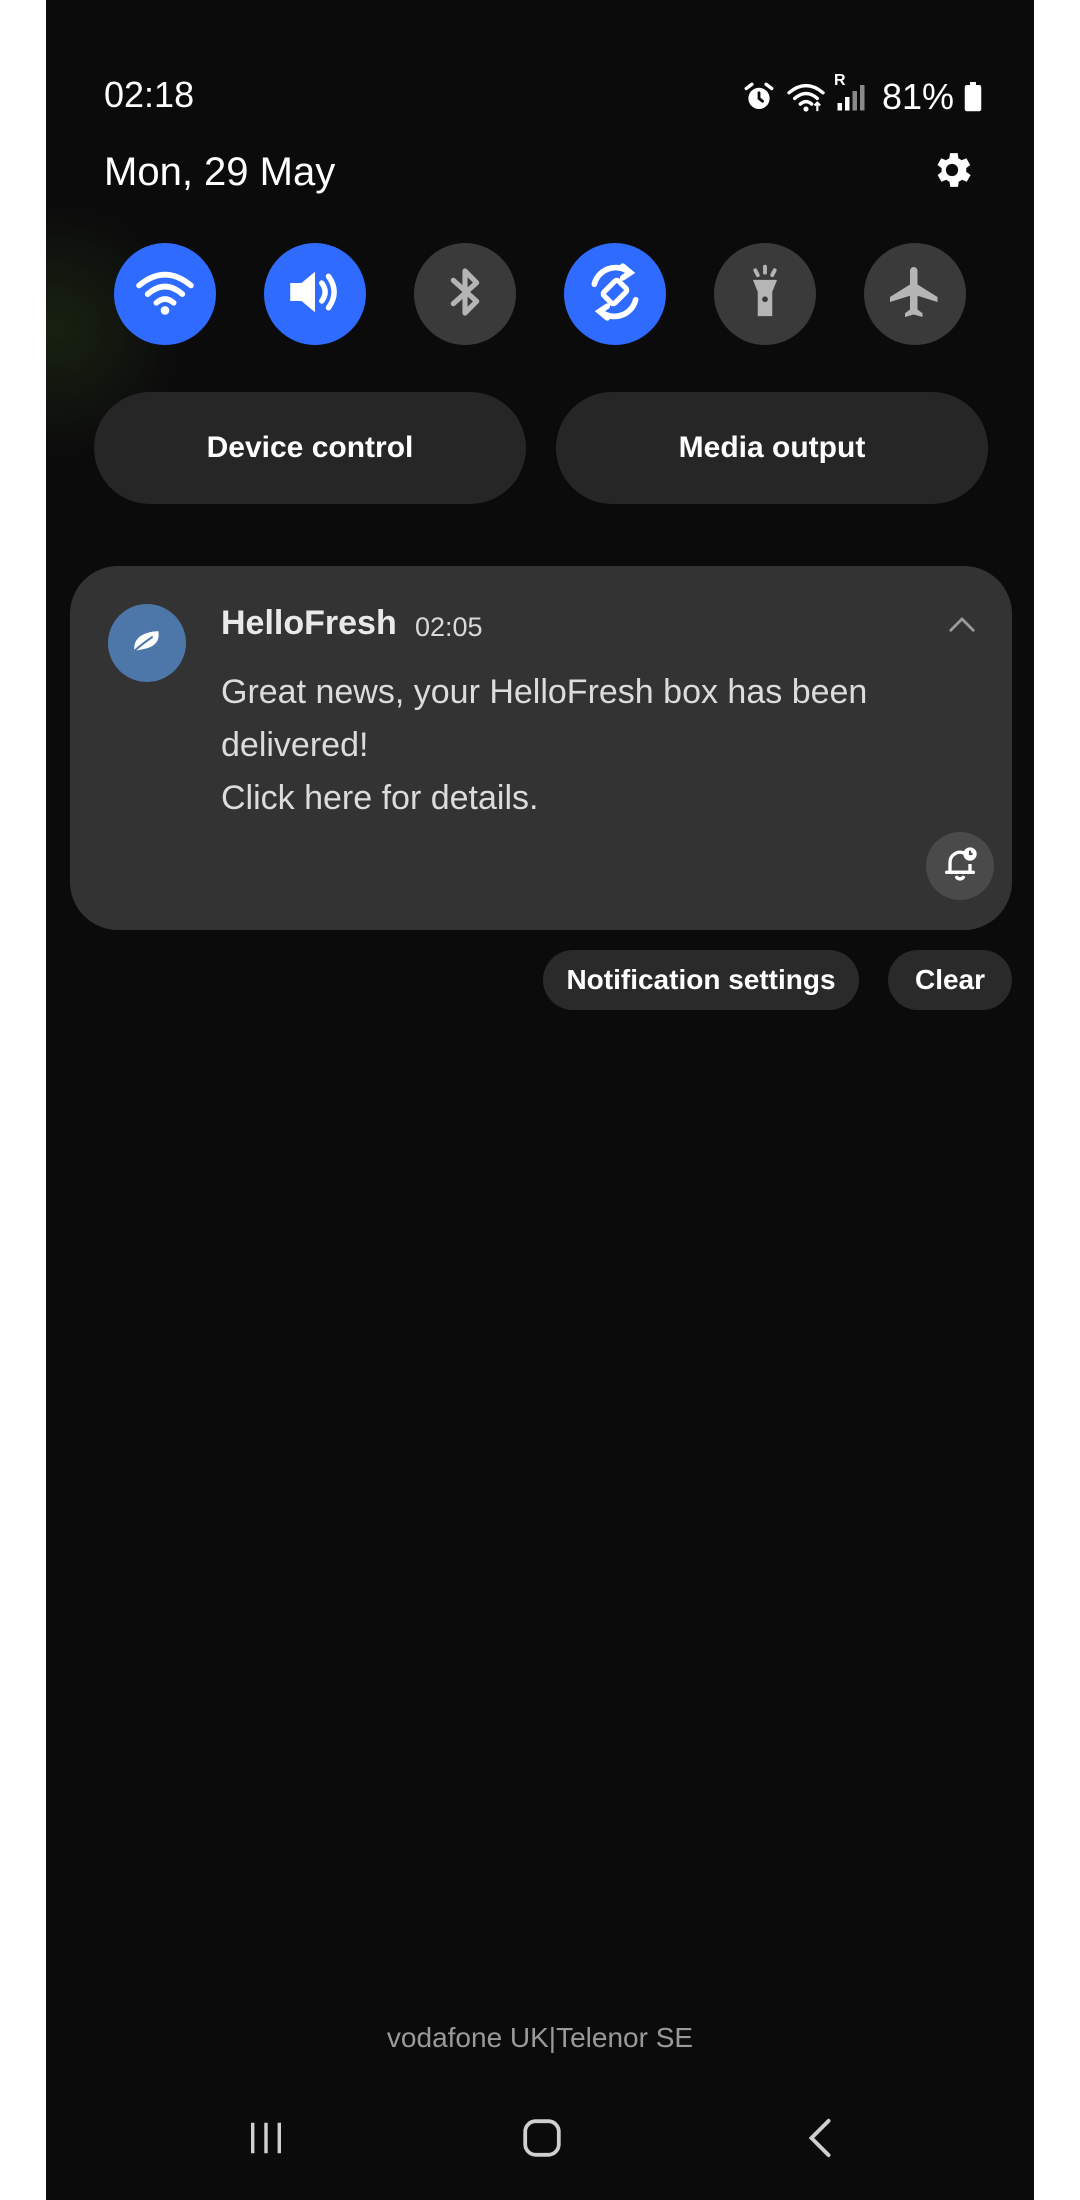 This screenshot has height=2200, width=1080. Describe the element at coordinates (973, 97) in the screenshot. I see `battery-icon` at that location.